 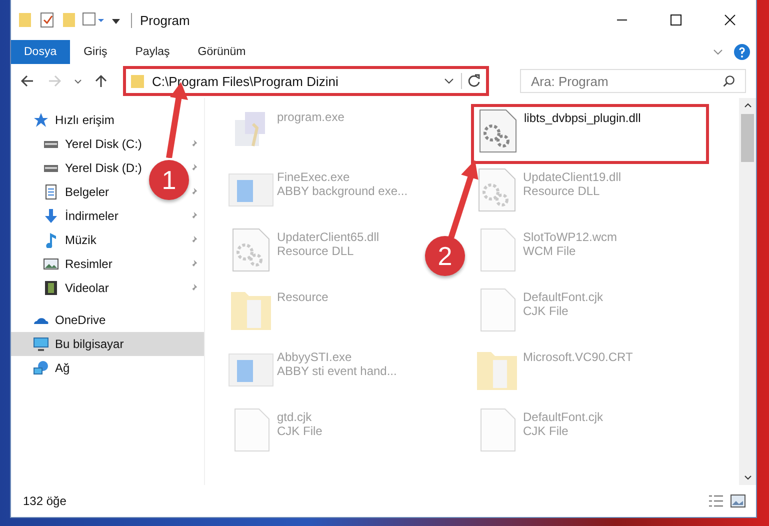 I want to click on sidebar-item: İndirmeler, so click(x=80, y=216).